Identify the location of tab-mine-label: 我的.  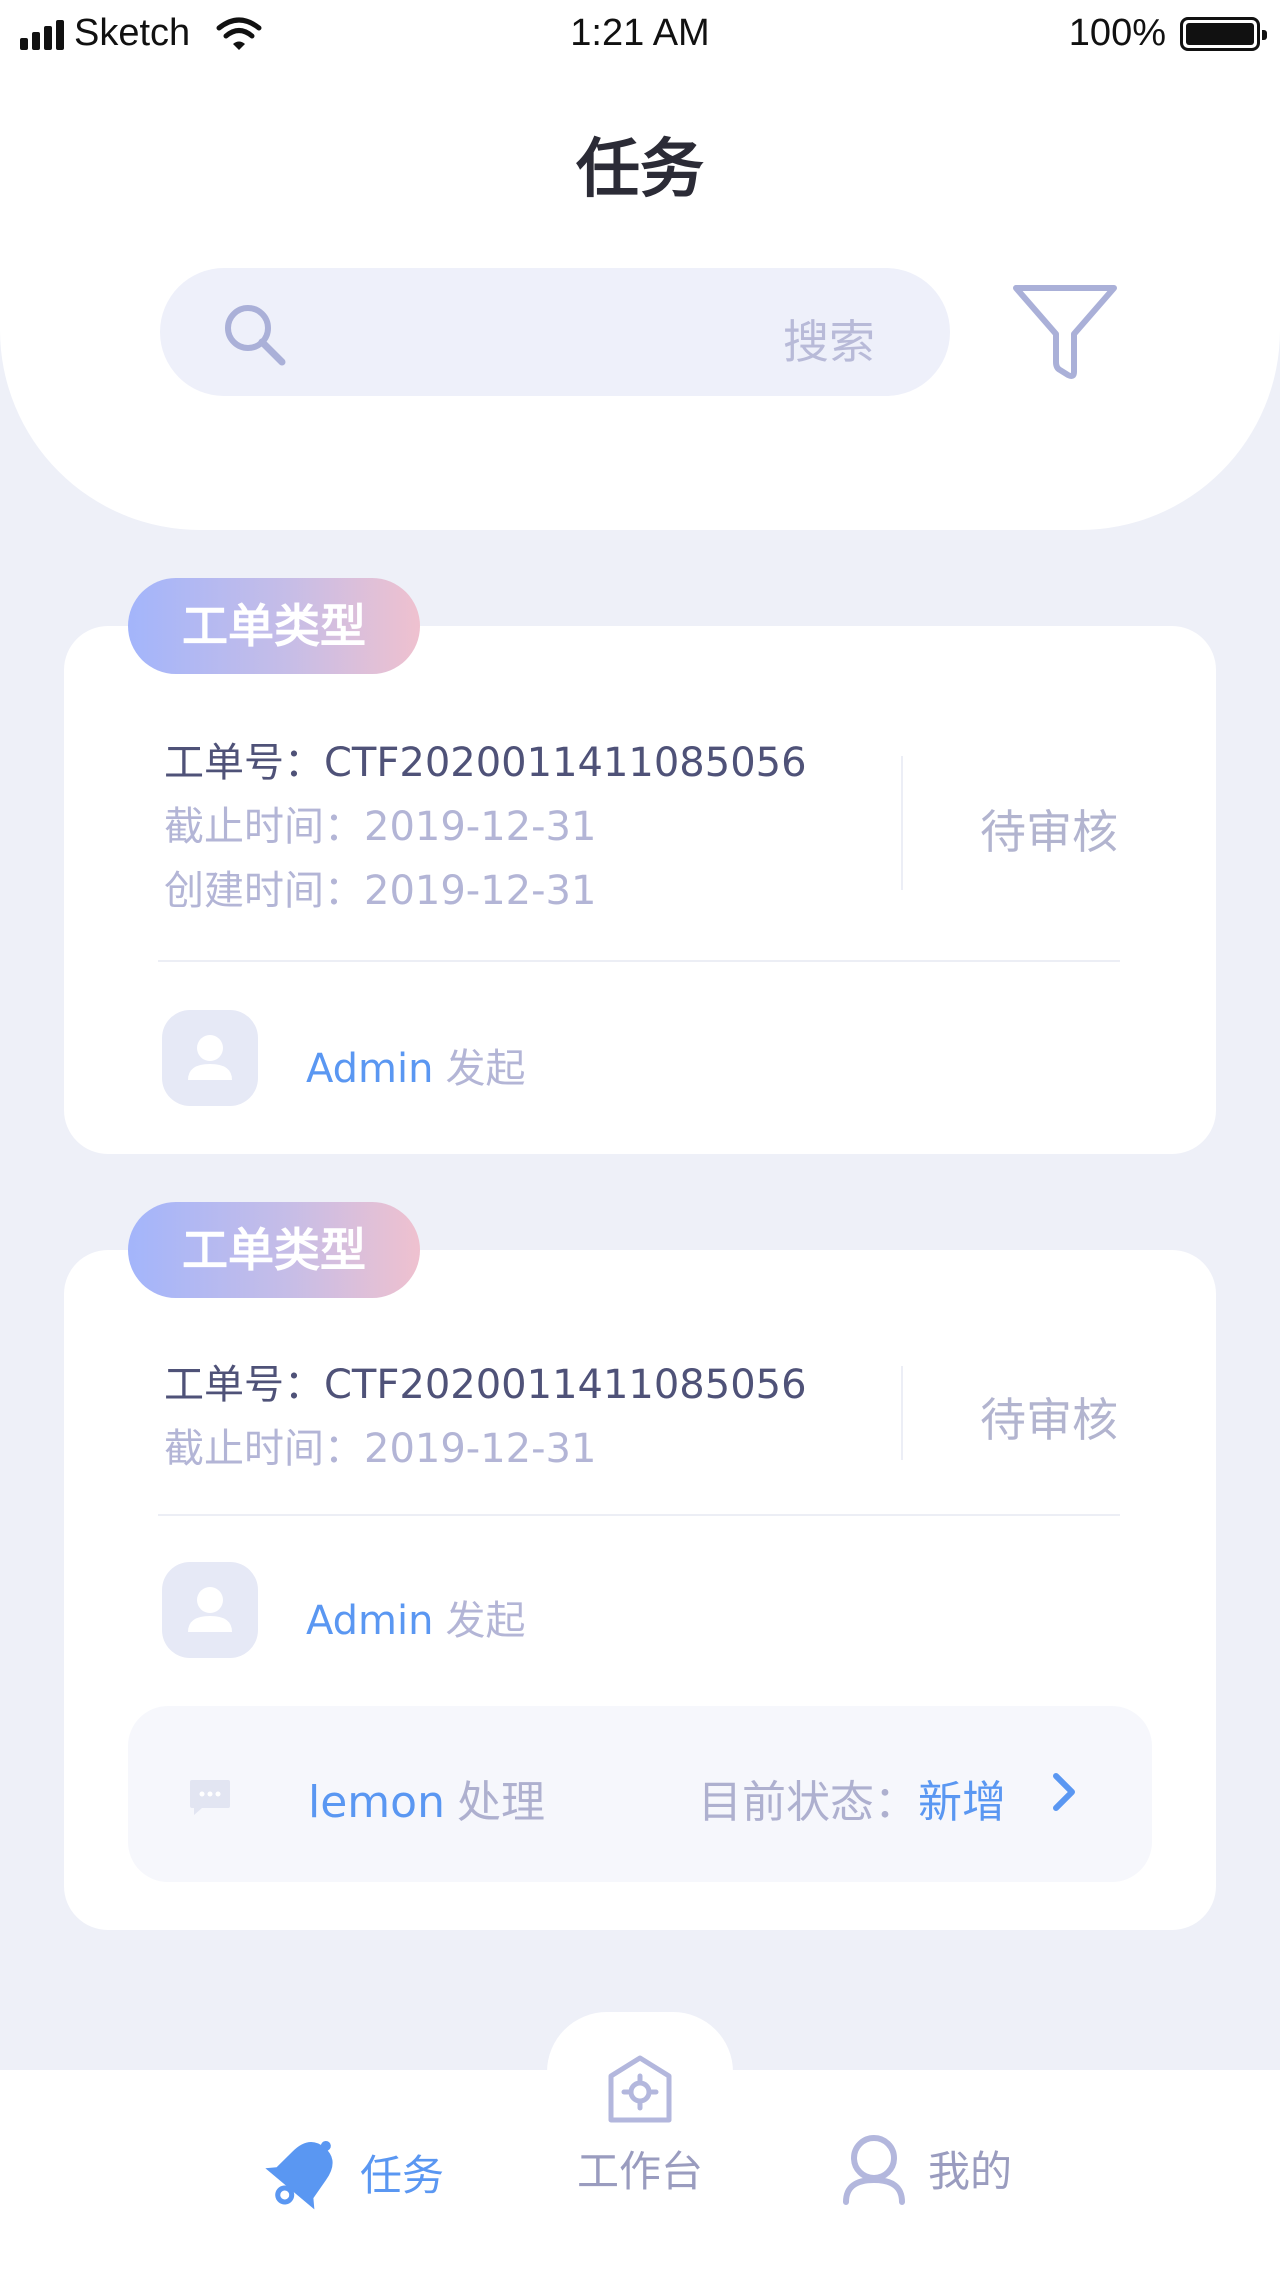
(970, 2171).